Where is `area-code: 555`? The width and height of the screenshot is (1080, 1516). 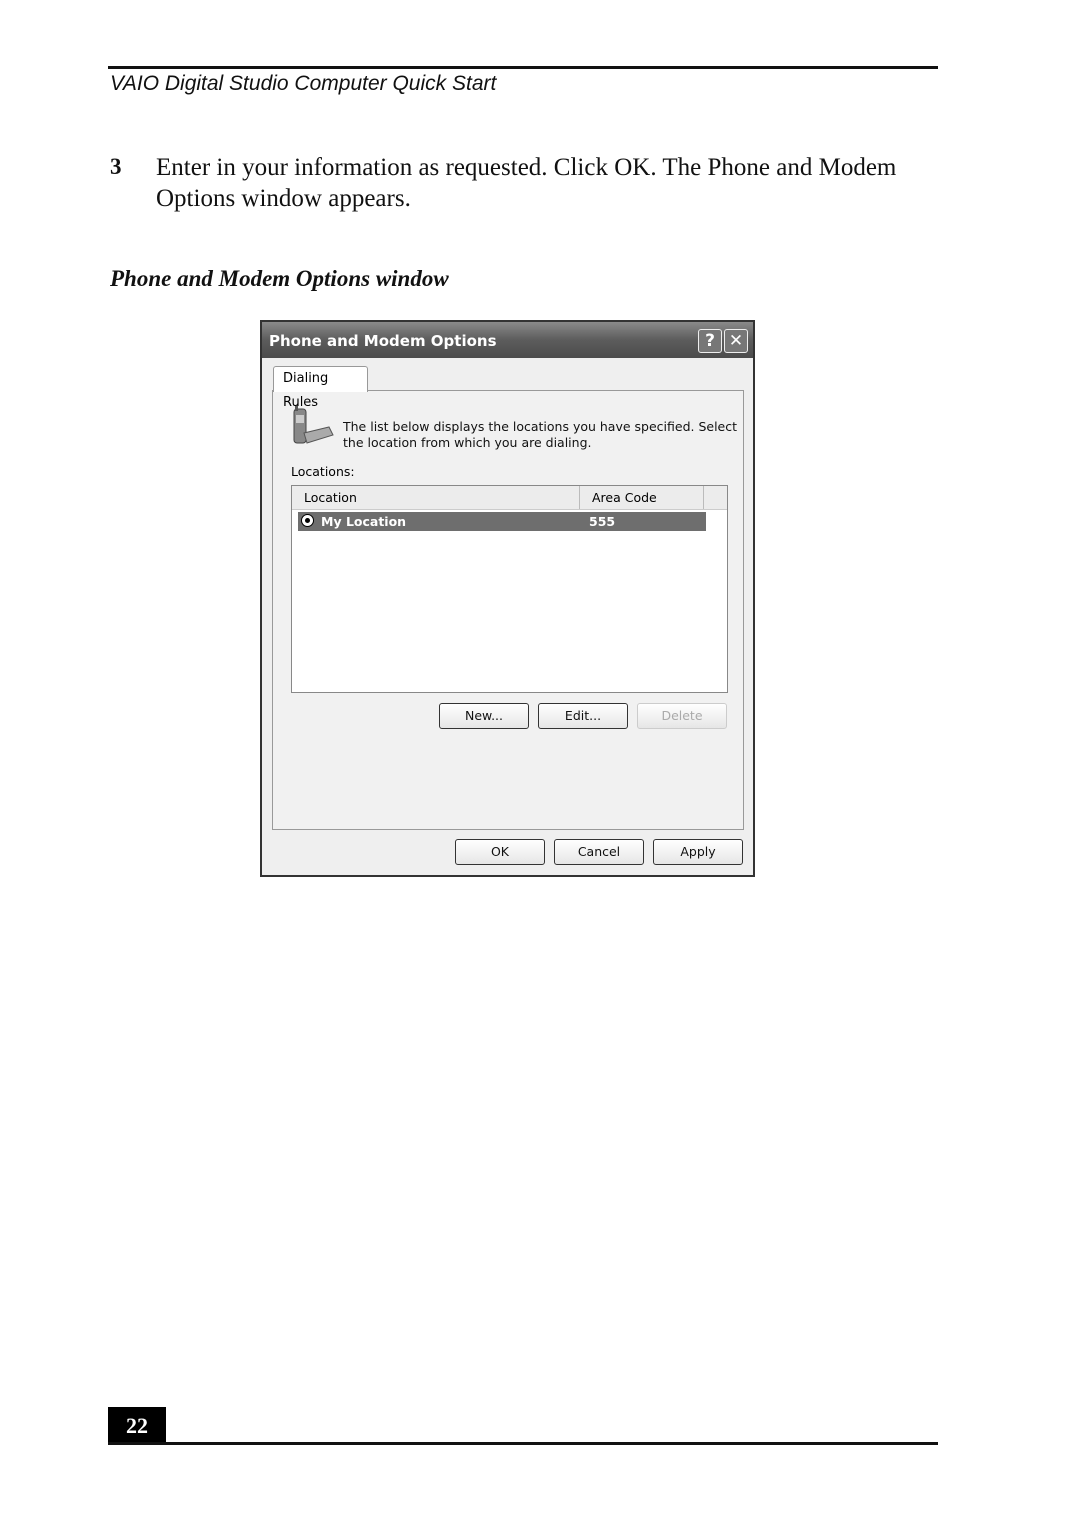 area-code: 555 is located at coordinates (602, 521).